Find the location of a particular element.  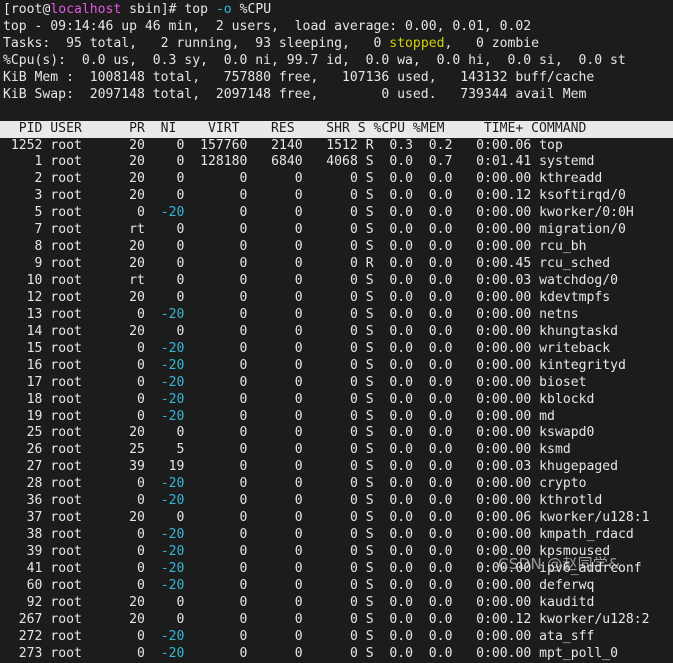

cell-command: kpsmoused is located at coordinates (575, 551).